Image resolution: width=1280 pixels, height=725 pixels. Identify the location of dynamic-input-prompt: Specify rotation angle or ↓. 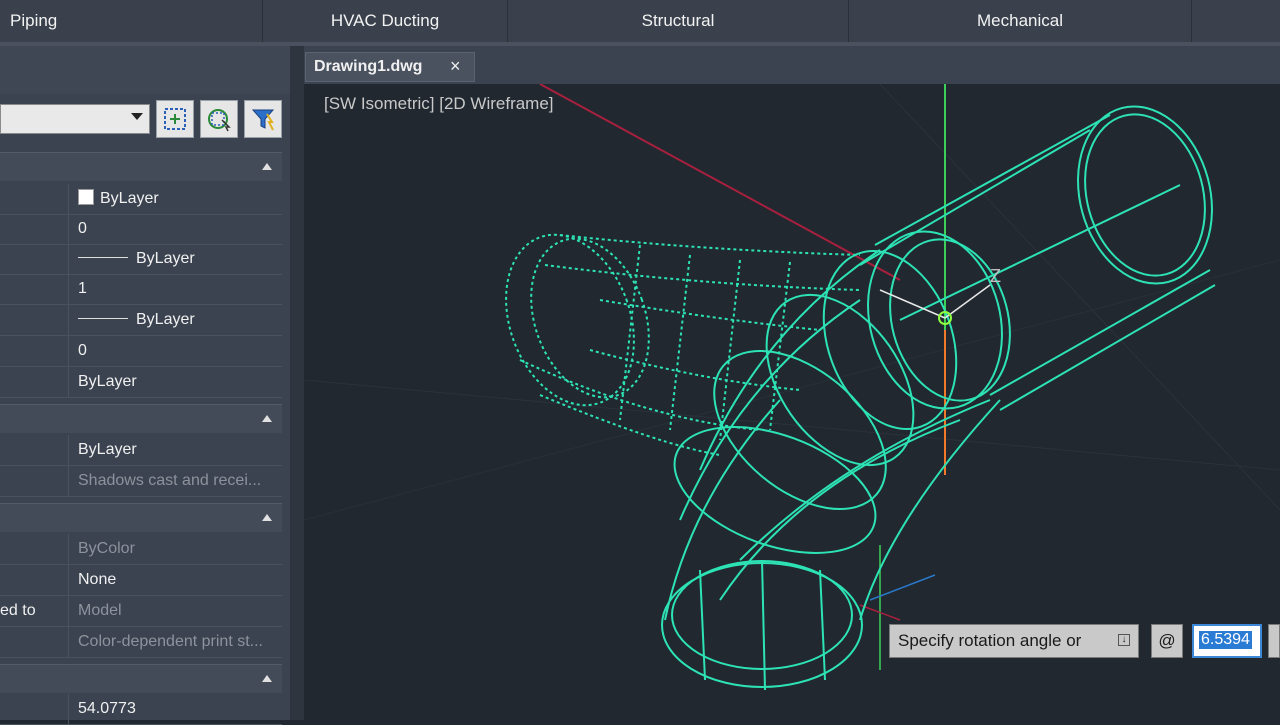
(1014, 641).